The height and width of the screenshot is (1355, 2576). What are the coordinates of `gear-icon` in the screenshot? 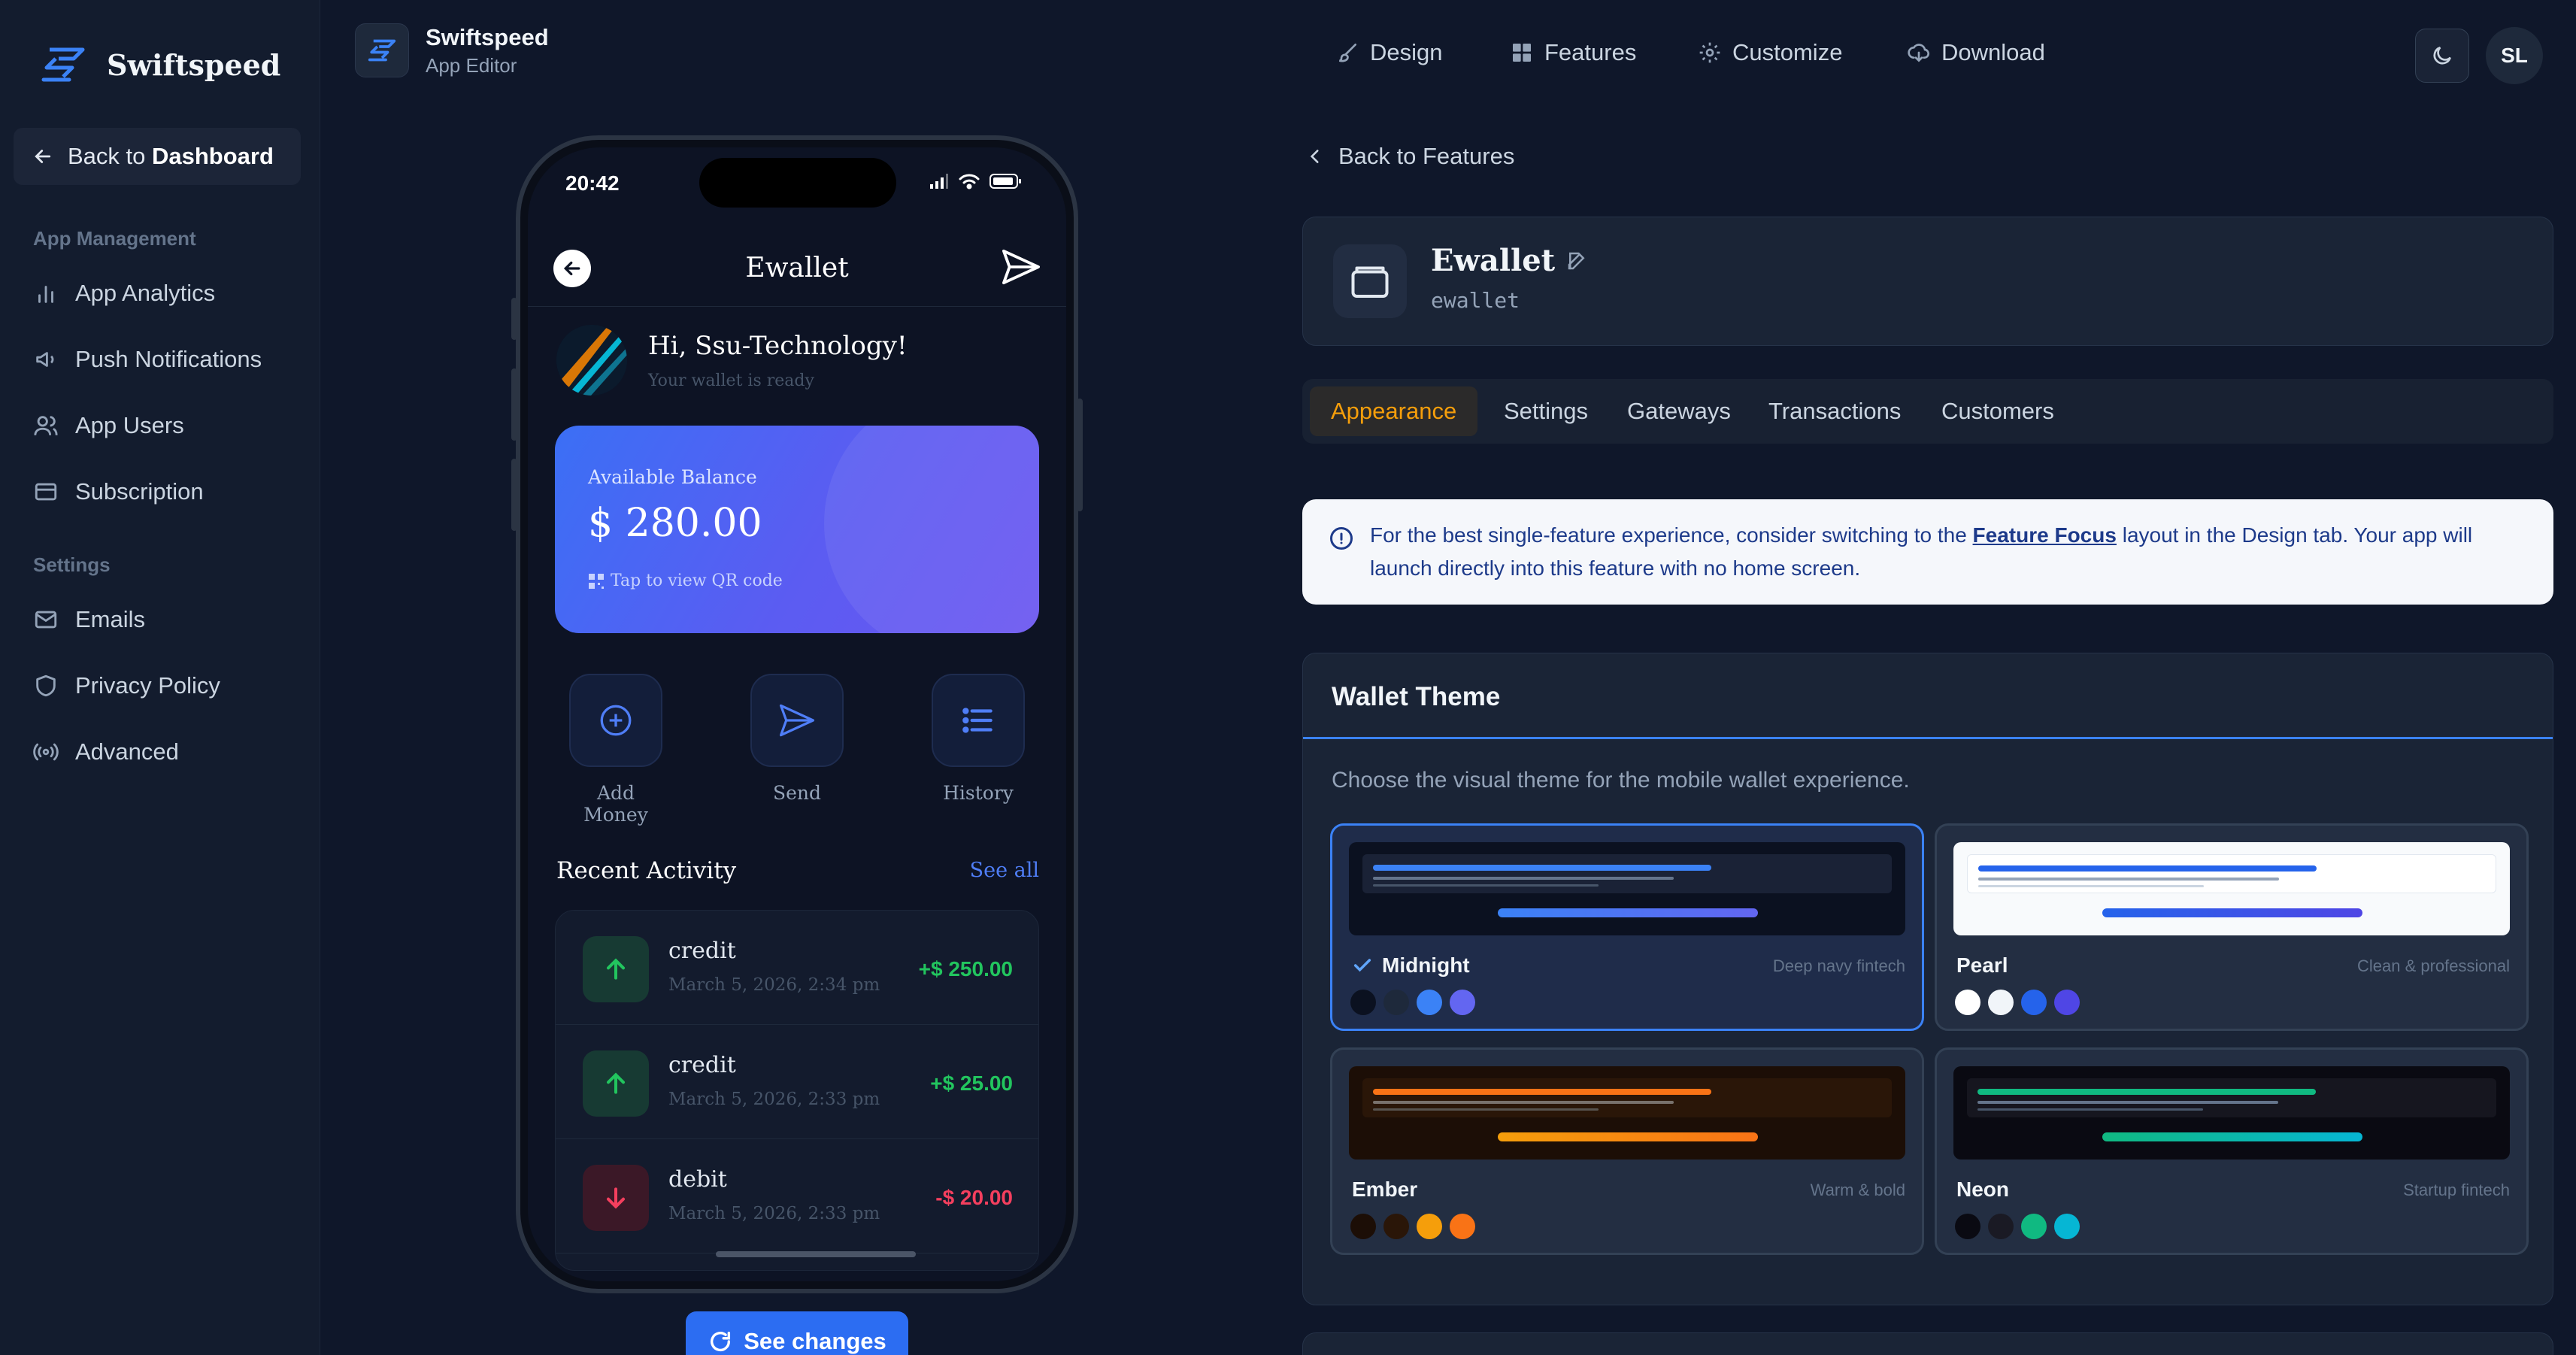 It's located at (1709, 52).